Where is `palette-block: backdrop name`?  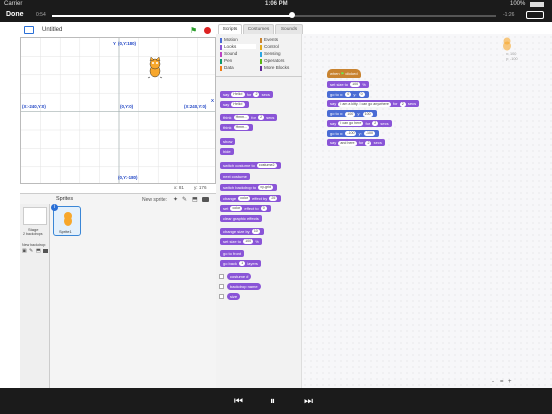 palette-block: backdrop name is located at coordinates (244, 286).